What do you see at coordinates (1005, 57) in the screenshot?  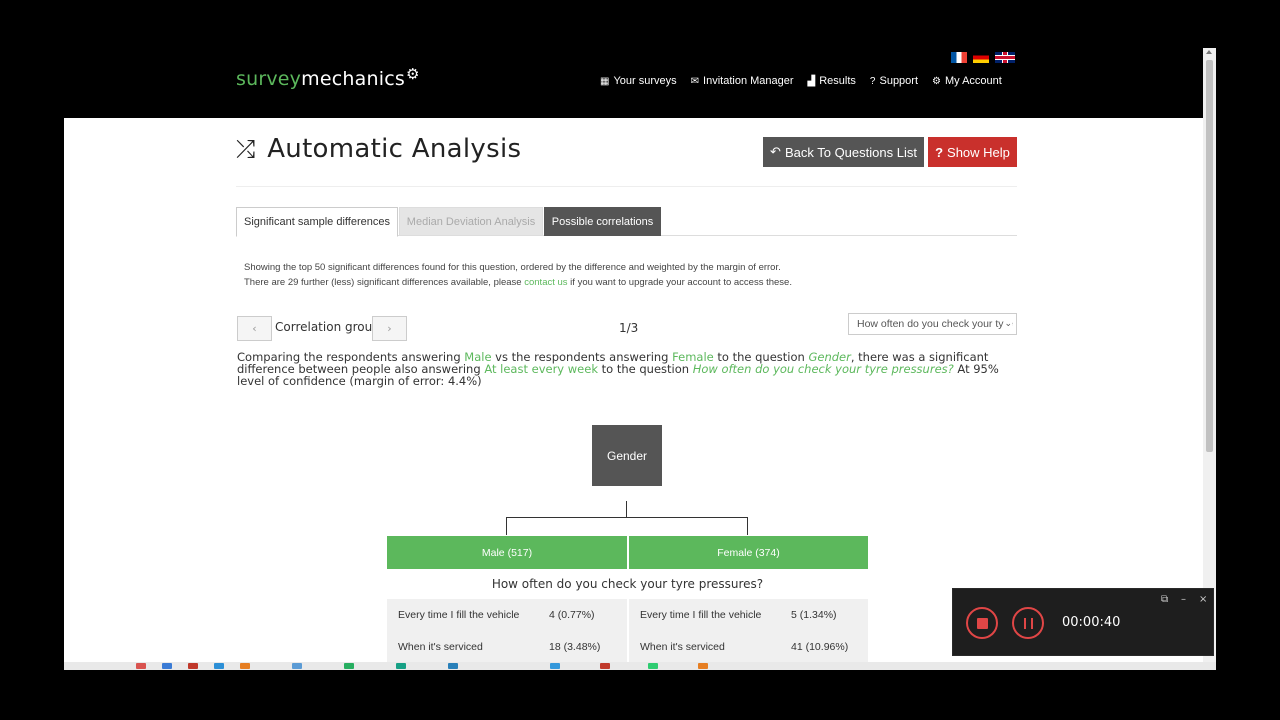 I see `flag-gb-icon` at bounding box center [1005, 57].